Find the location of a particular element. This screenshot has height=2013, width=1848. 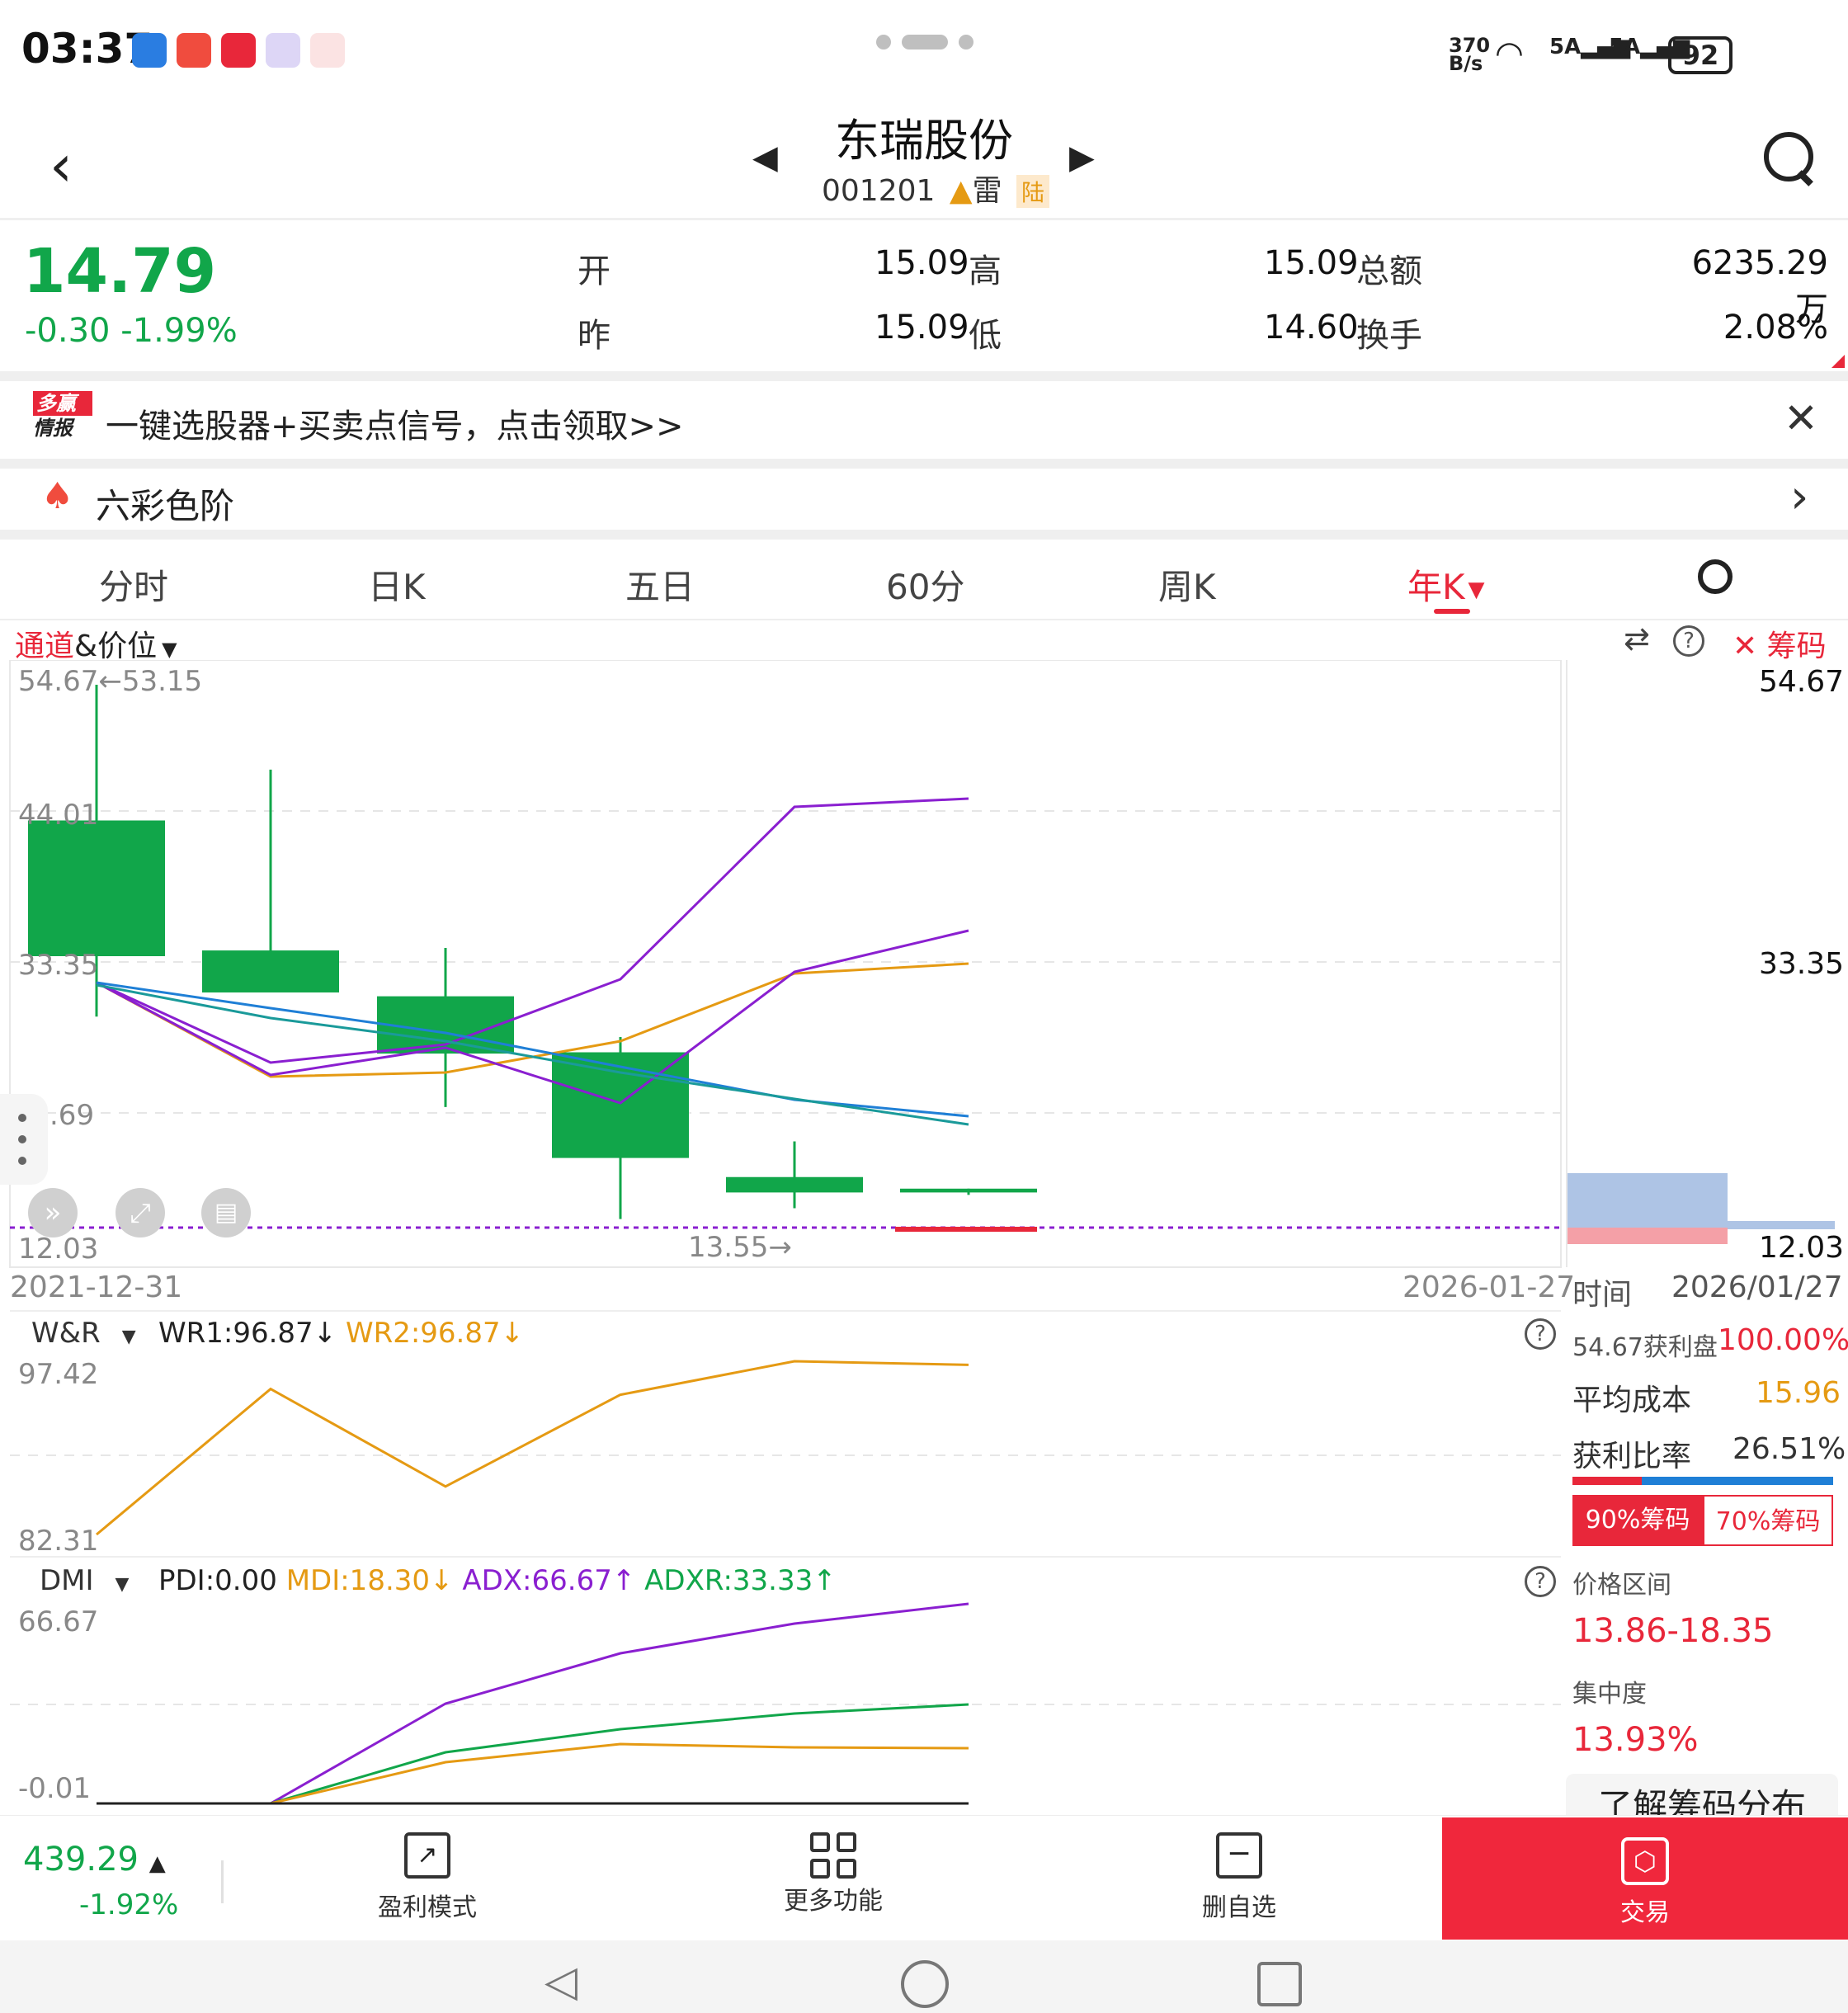

nav-back-icon: ◁ is located at coordinates (561, 1981).